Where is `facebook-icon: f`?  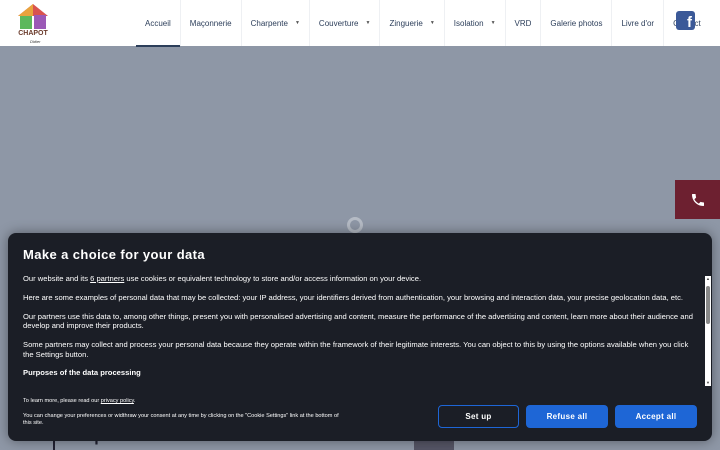 facebook-icon: f is located at coordinates (685, 20).